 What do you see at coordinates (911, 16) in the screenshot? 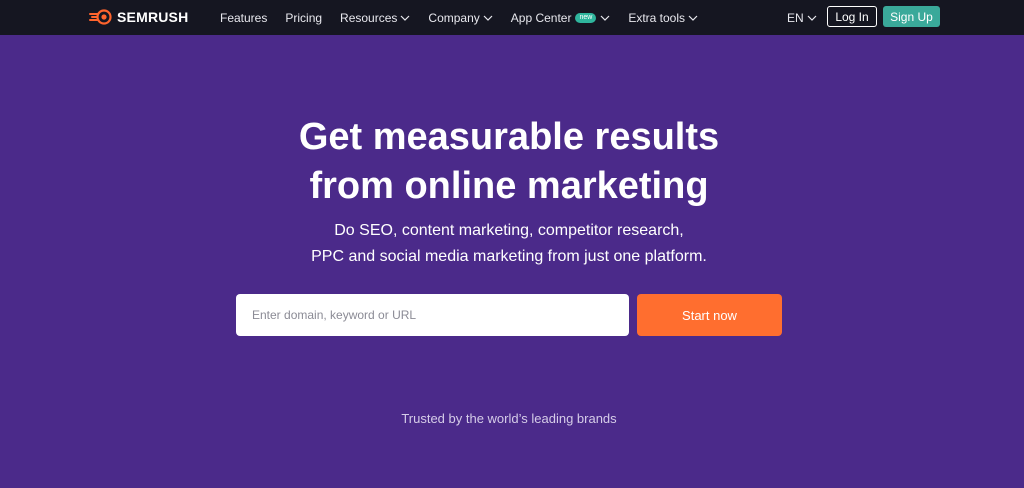
I see `signup-button: Sign Up` at bounding box center [911, 16].